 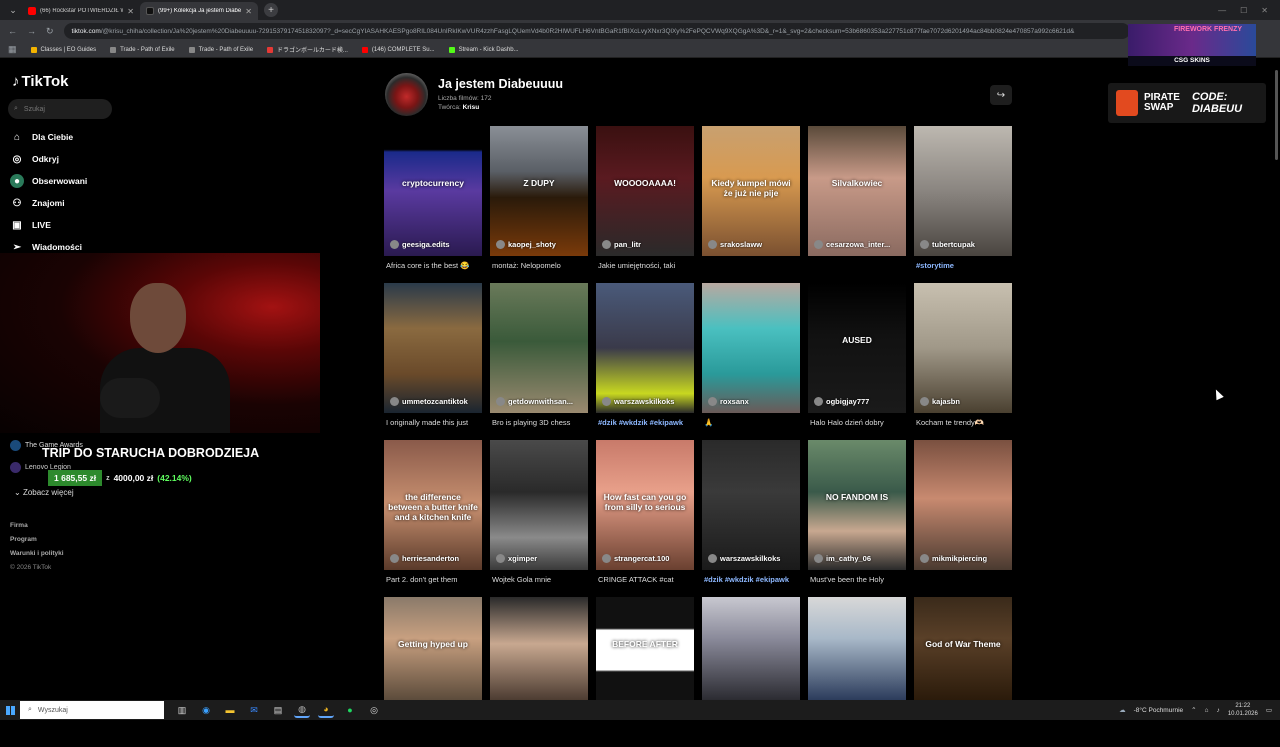 What do you see at coordinates (963, 358) in the screenshot?
I see `video-card: kajasbn Kocham te trendy🫶🏻` at bounding box center [963, 358].